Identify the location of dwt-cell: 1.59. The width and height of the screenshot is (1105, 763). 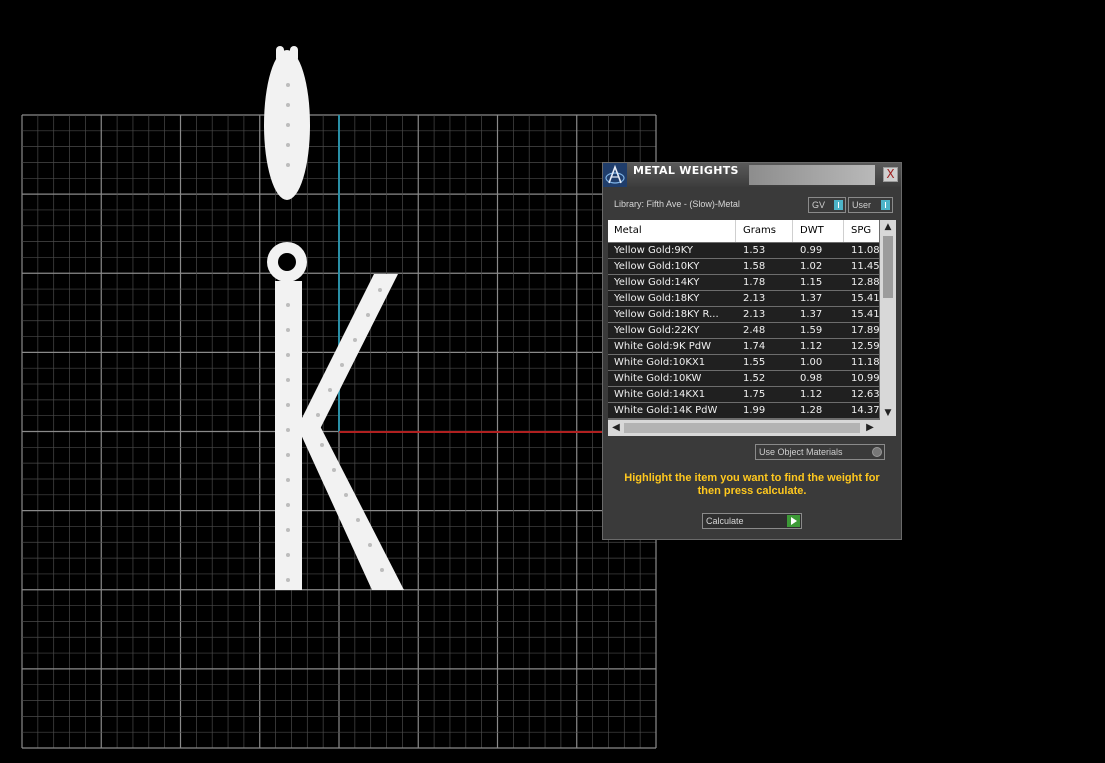
(811, 330).